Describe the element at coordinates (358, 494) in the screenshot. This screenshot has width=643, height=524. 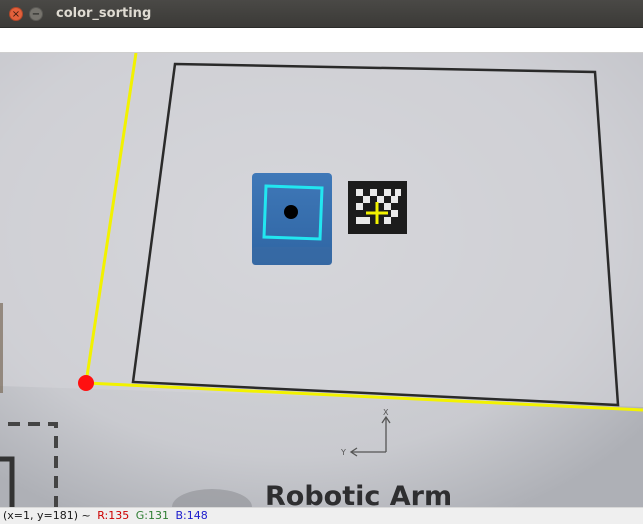
I see `printed-label: Robotic Arm` at that location.